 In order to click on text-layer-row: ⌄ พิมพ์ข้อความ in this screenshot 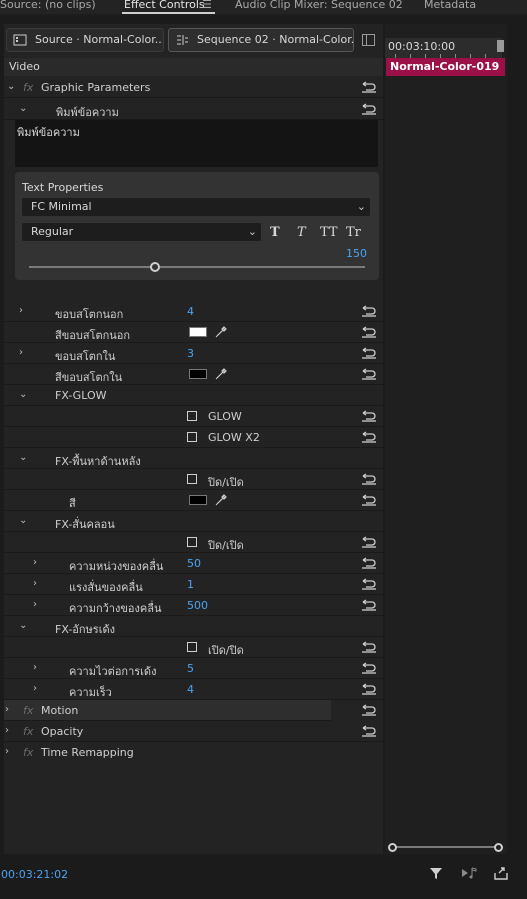, I will do `click(193, 109)`.